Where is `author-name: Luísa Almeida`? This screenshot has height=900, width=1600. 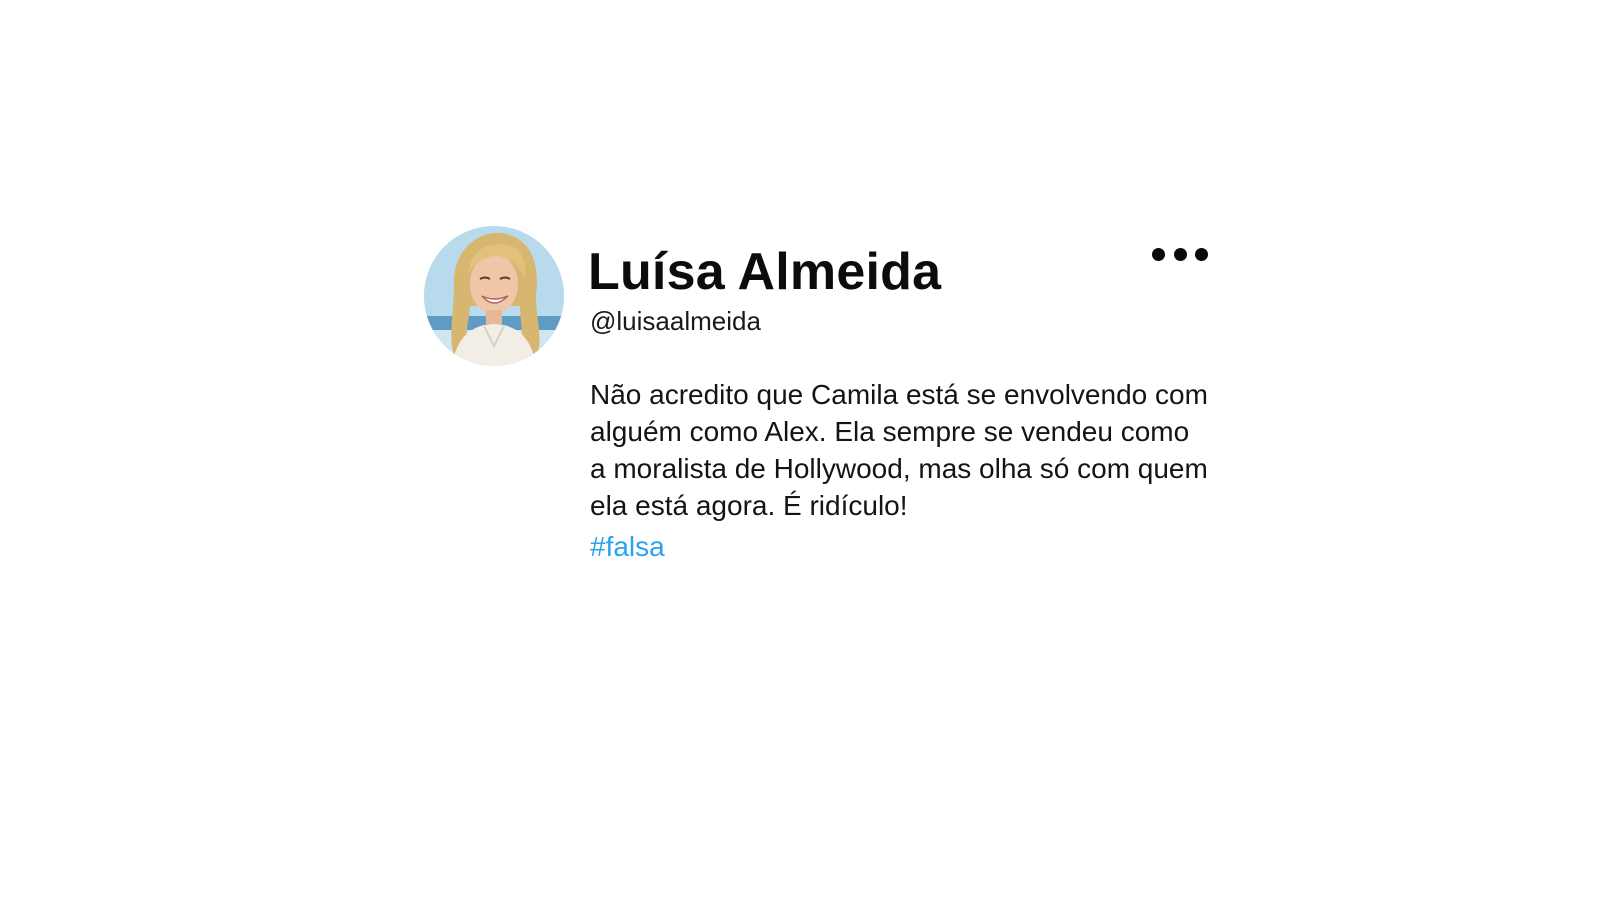
author-name: Luísa Almeida is located at coordinates (764, 272).